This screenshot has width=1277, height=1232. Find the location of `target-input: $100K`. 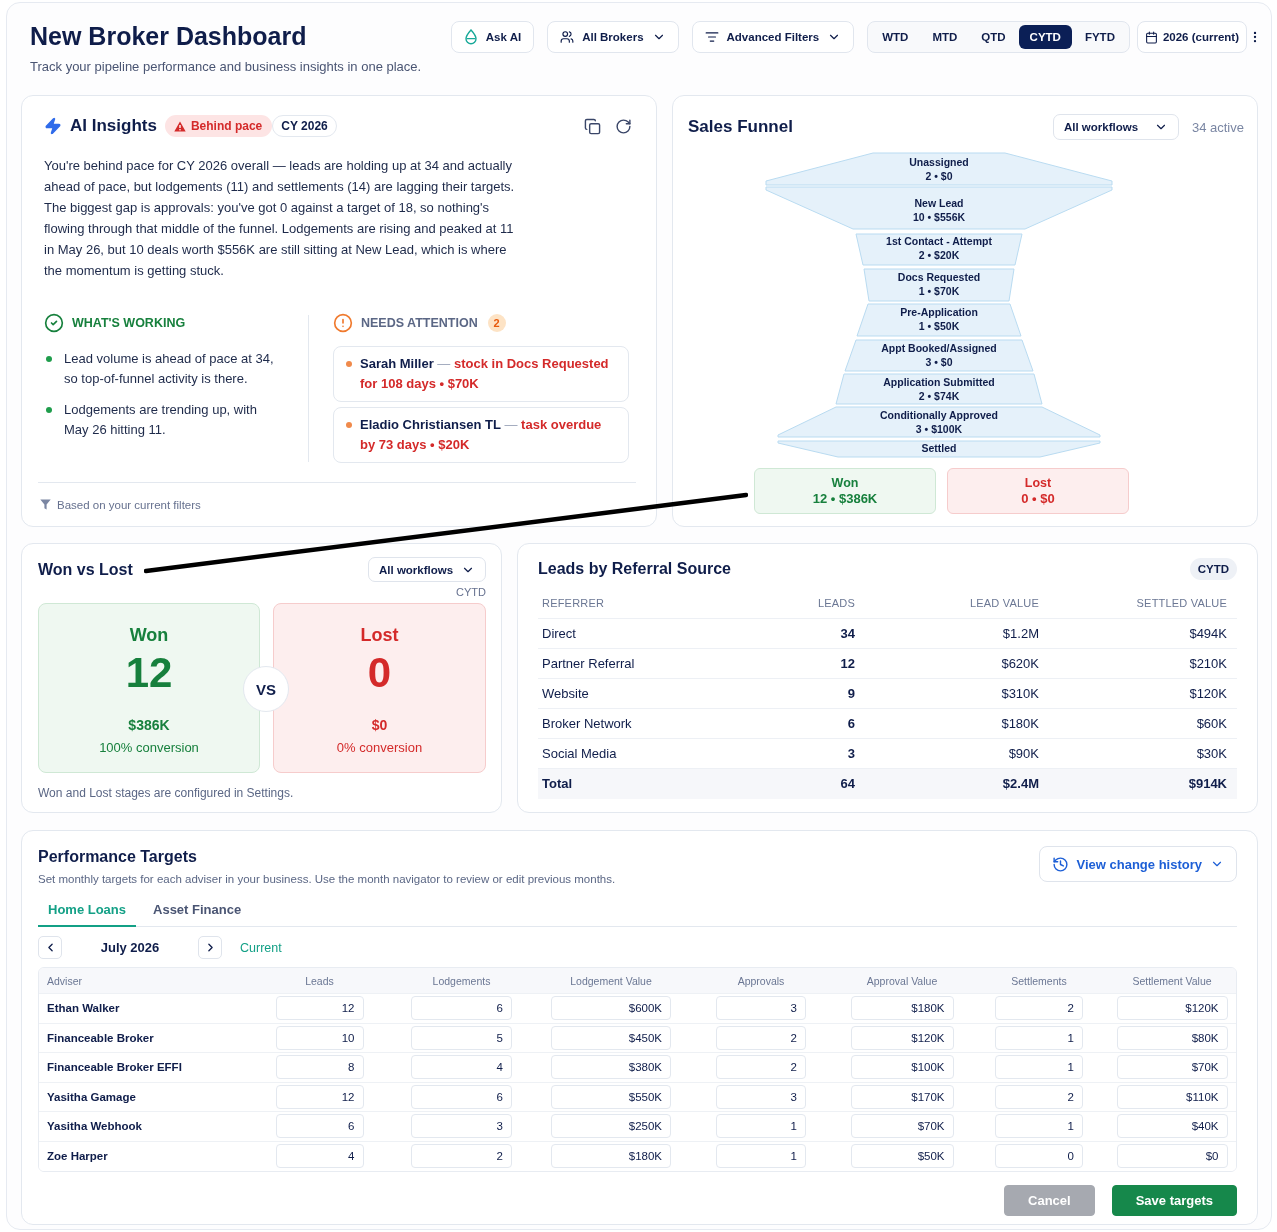

target-input: $100K is located at coordinates (902, 1067).